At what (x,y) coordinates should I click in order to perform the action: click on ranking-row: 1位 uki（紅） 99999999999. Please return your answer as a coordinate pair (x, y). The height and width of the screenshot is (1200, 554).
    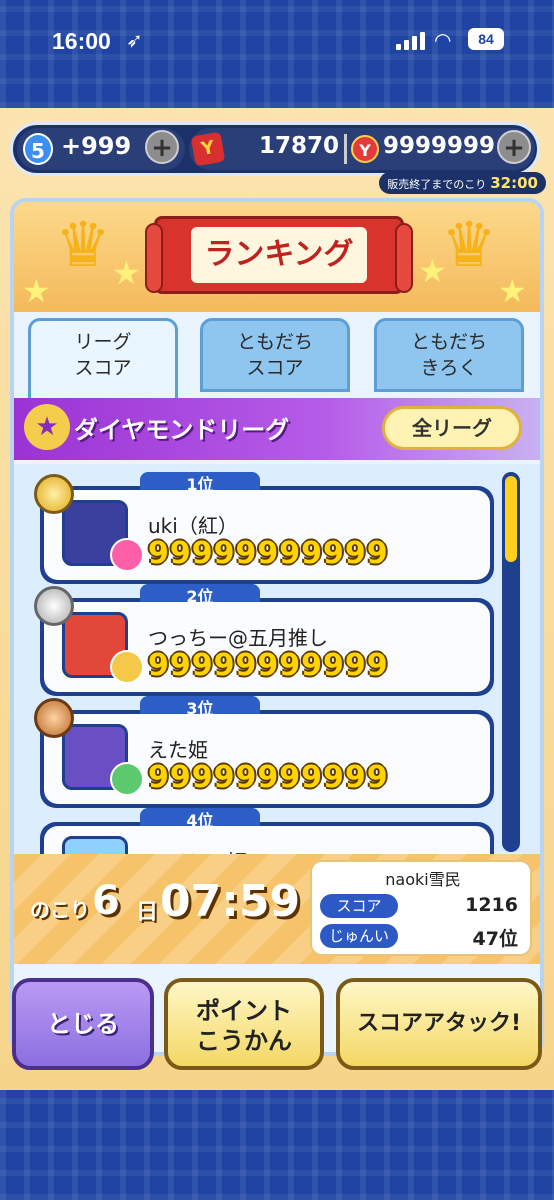
    Looking at the image, I should click on (264, 528).